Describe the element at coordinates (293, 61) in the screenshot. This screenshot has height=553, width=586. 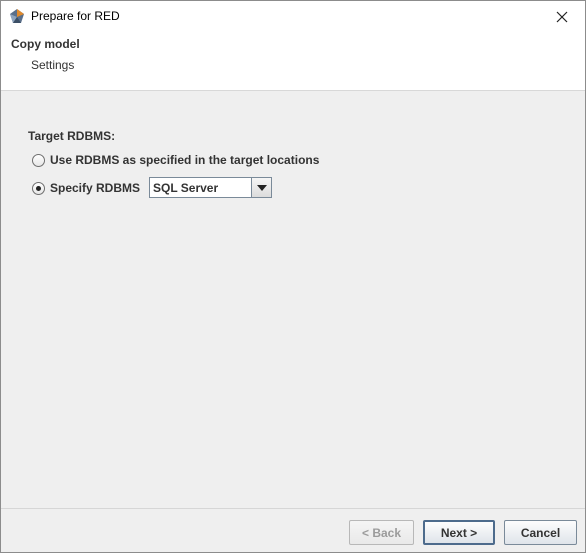
I see `wizard-header: Copy model Settings` at that location.